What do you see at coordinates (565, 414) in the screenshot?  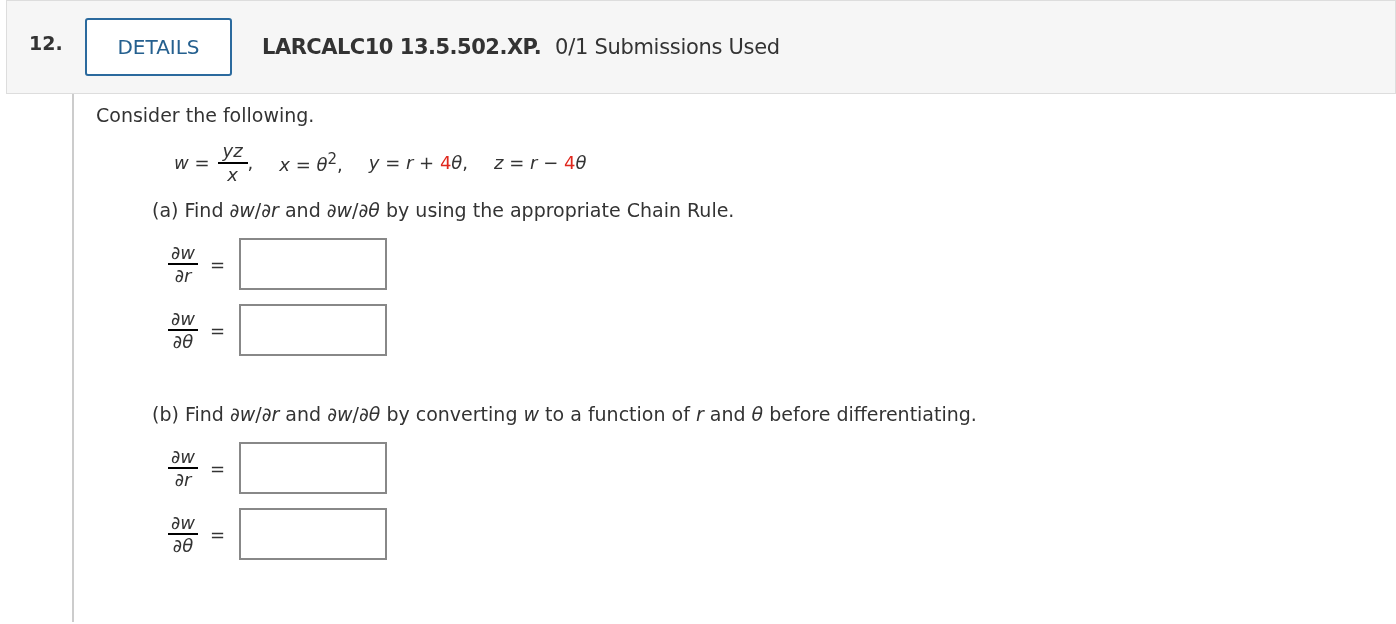 I see `question-prompt: (b) Find ∂w/∂r and ∂w/∂θ by converting w to a function of r and θ before differentiating.` at bounding box center [565, 414].